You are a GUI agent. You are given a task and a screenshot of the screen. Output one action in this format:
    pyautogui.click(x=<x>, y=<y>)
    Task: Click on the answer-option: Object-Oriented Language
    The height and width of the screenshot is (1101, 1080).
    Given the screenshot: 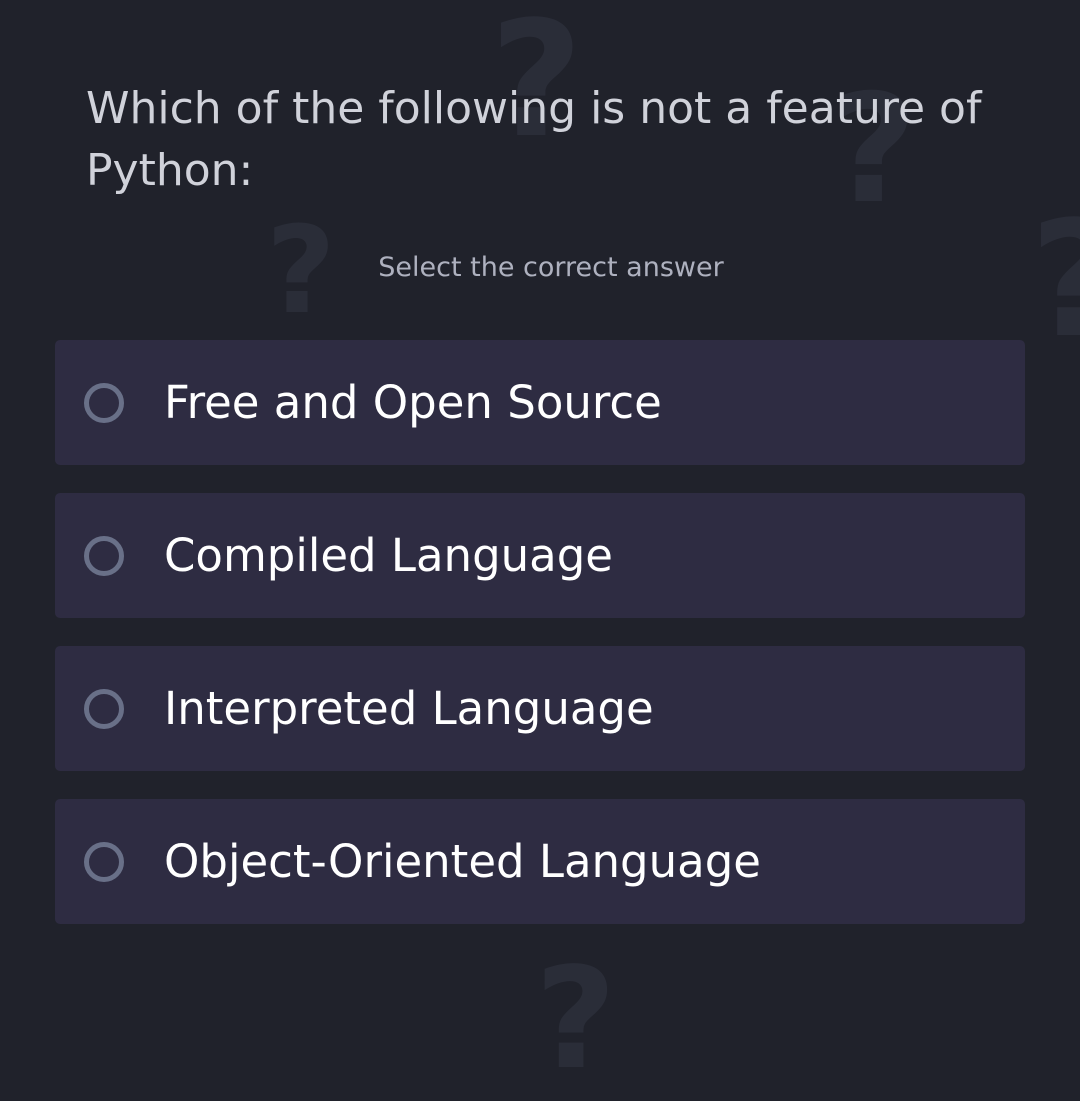 What is the action you would take?
    pyautogui.click(x=540, y=861)
    